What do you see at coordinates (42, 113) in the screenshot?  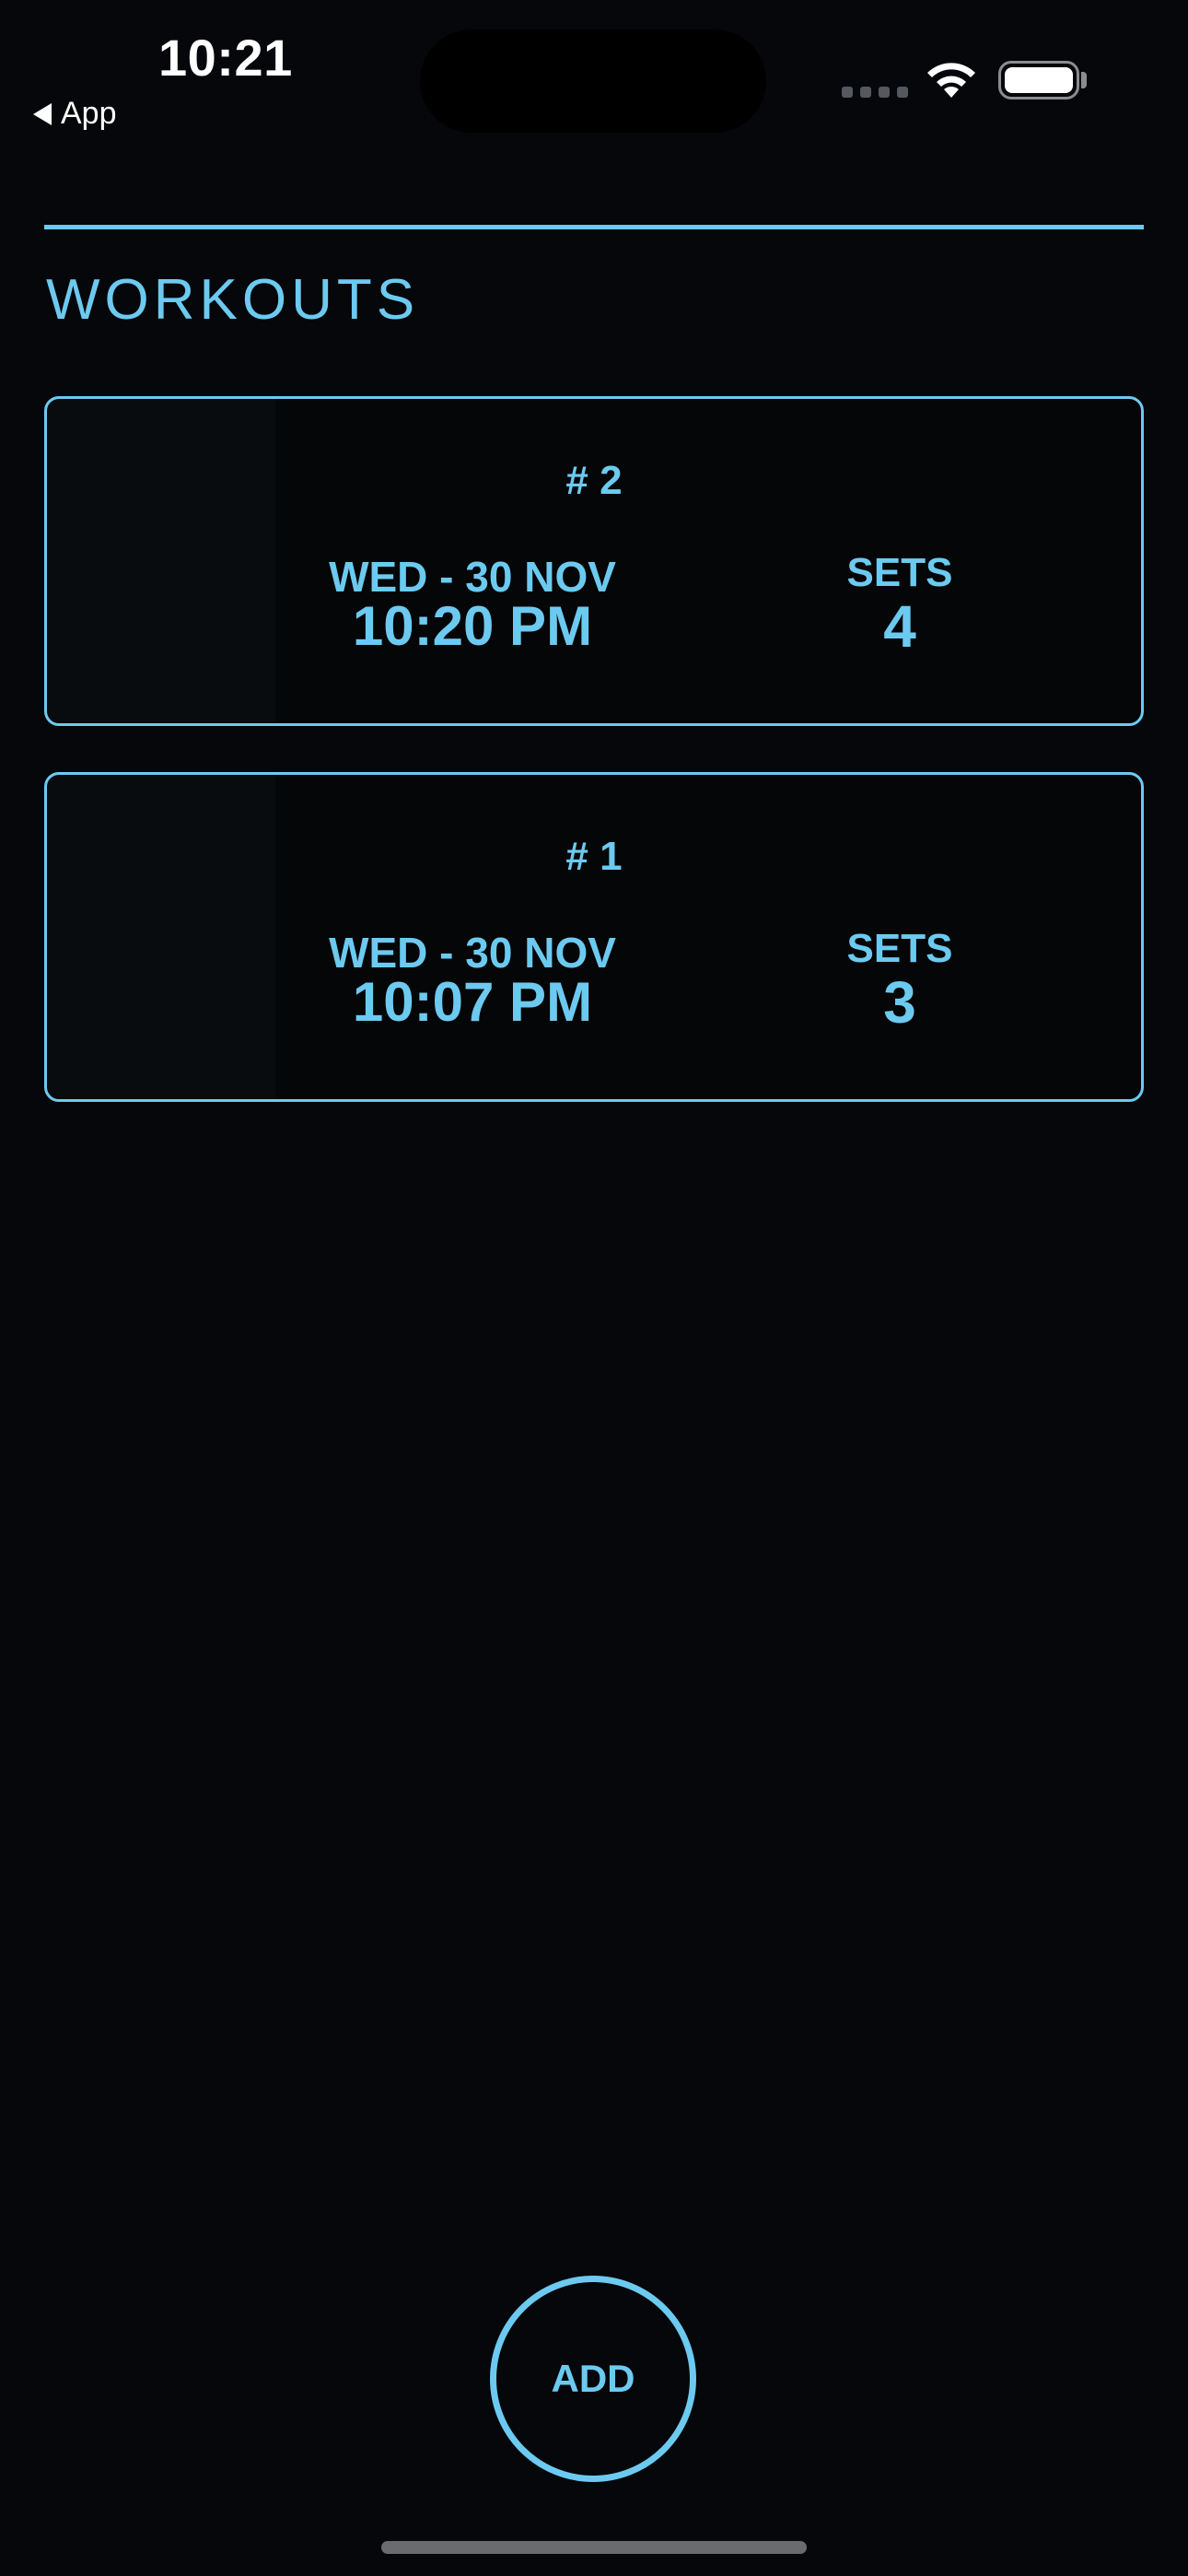 I see `back-arrow-icon` at bounding box center [42, 113].